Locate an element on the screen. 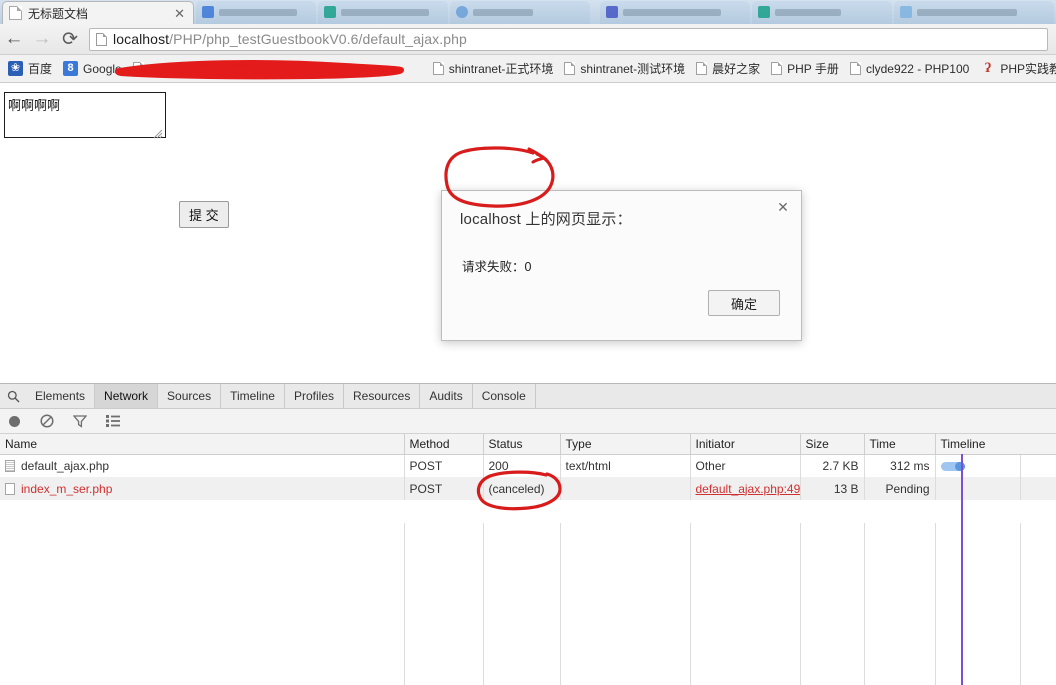 This screenshot has height=685, width=1056. bookmark-label: PHP实践教程 is located at coordinates (1028, 69).